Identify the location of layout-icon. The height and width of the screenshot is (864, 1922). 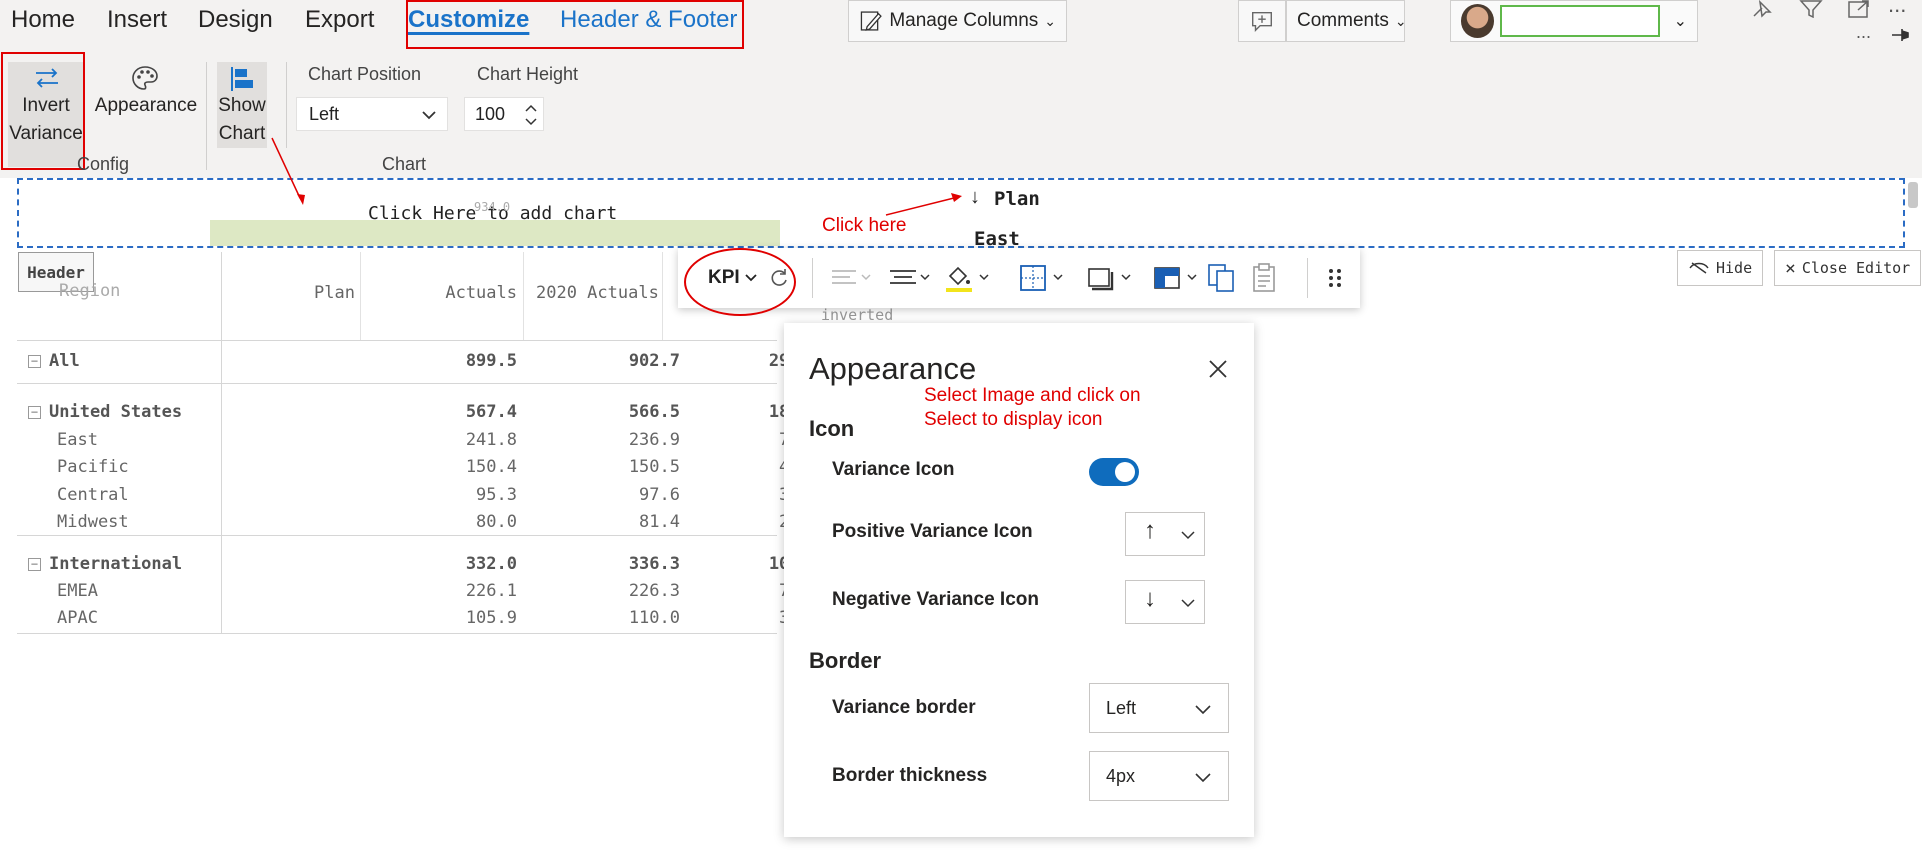
(1178, 278).